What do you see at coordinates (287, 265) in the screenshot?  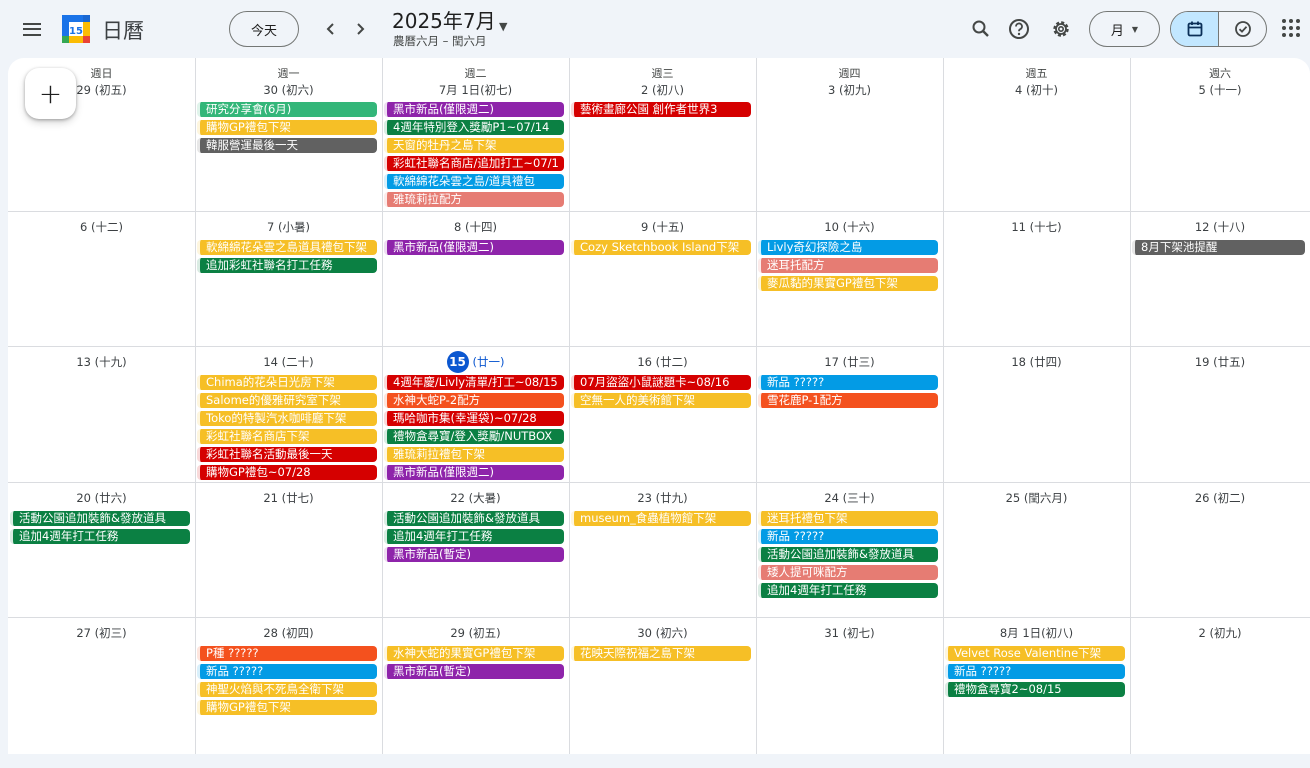 I see `event-chip: 追加彩虹社聯名打工任務` at bounding box center [287, 265].